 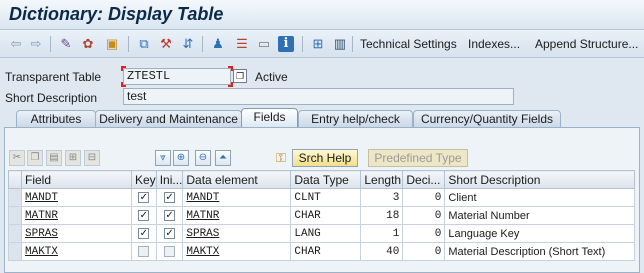 I want to click on tree-icon: ☰, so click(x=242, y=44).